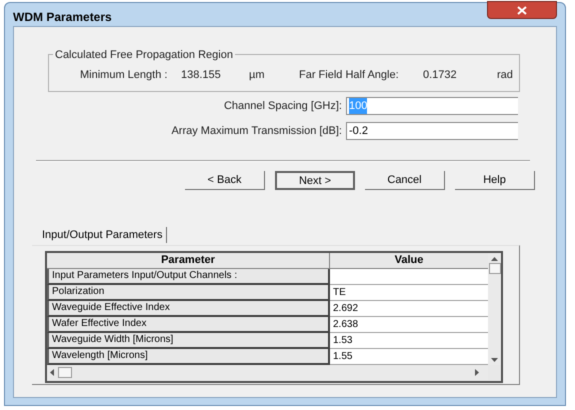 Image resolution: width=575 pixels, height=410 pixels. Describe the element at coordinates (409, 341) in the screenshot. I see `table-cell: 1.53` at that location.